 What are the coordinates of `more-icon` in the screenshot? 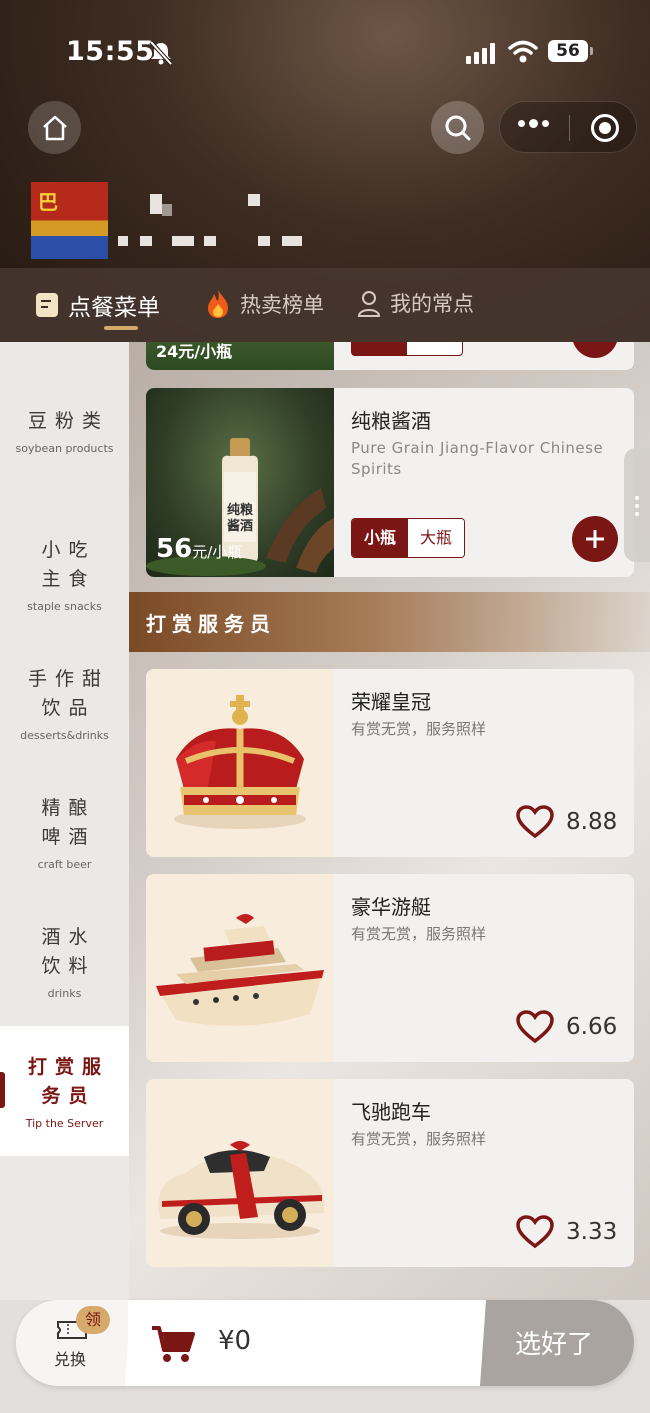 It's located at (533, 123).